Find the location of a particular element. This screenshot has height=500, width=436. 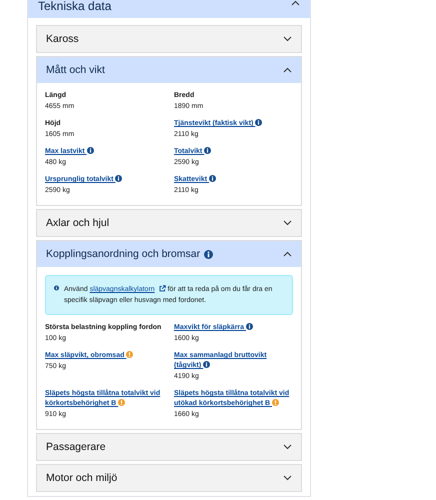

panel-header: Tekniska data is located at coordinates (169, 9).